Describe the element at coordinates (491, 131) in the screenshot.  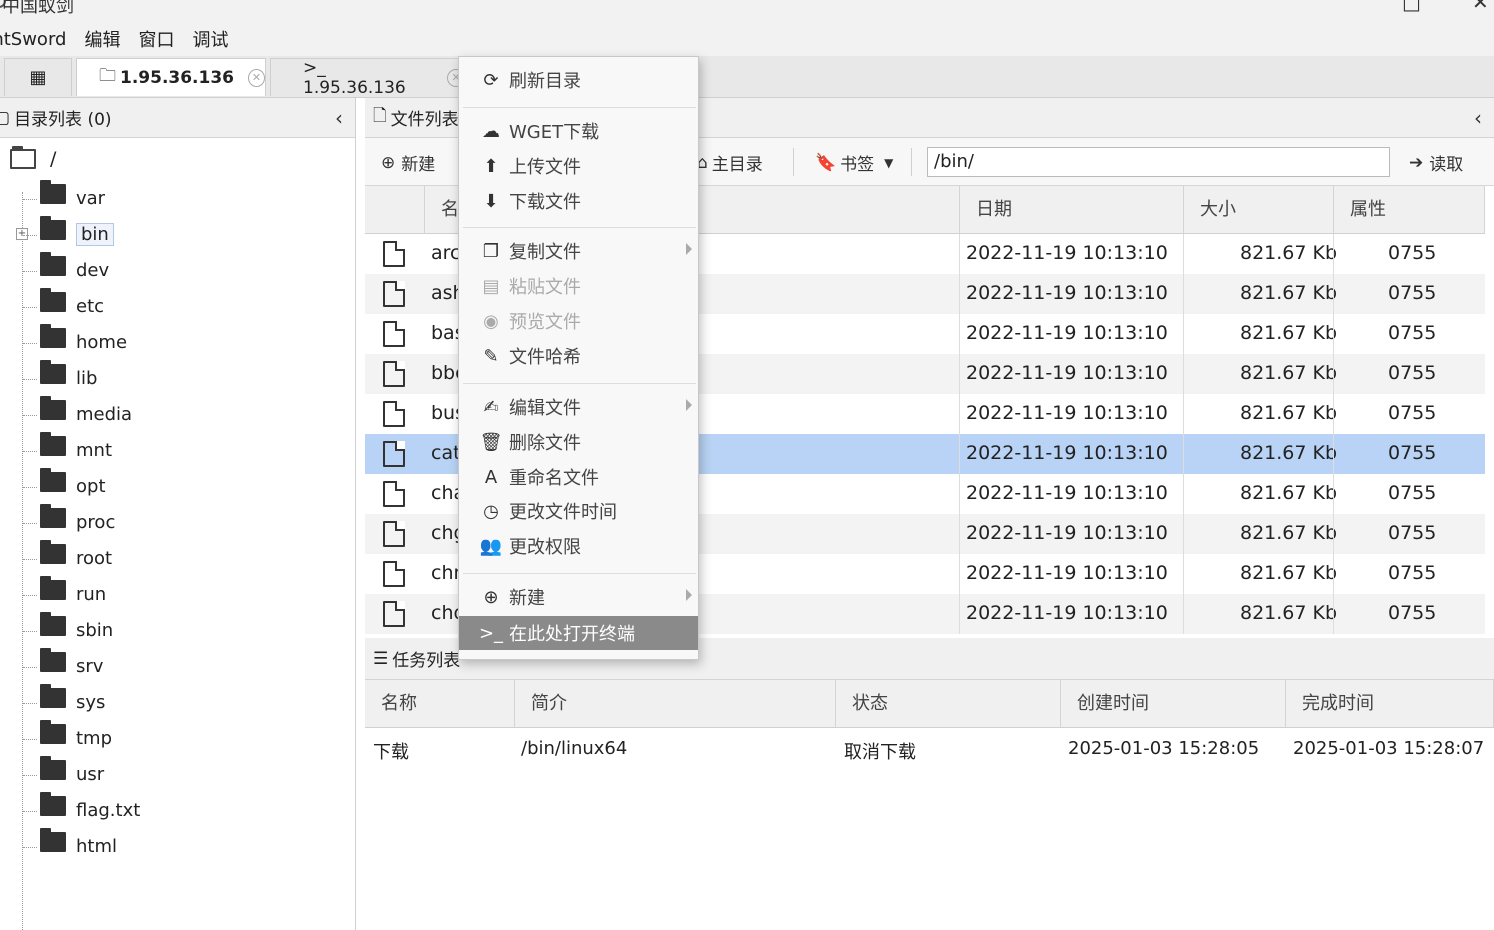
I see `wget-download-icon: ☁` at that location.